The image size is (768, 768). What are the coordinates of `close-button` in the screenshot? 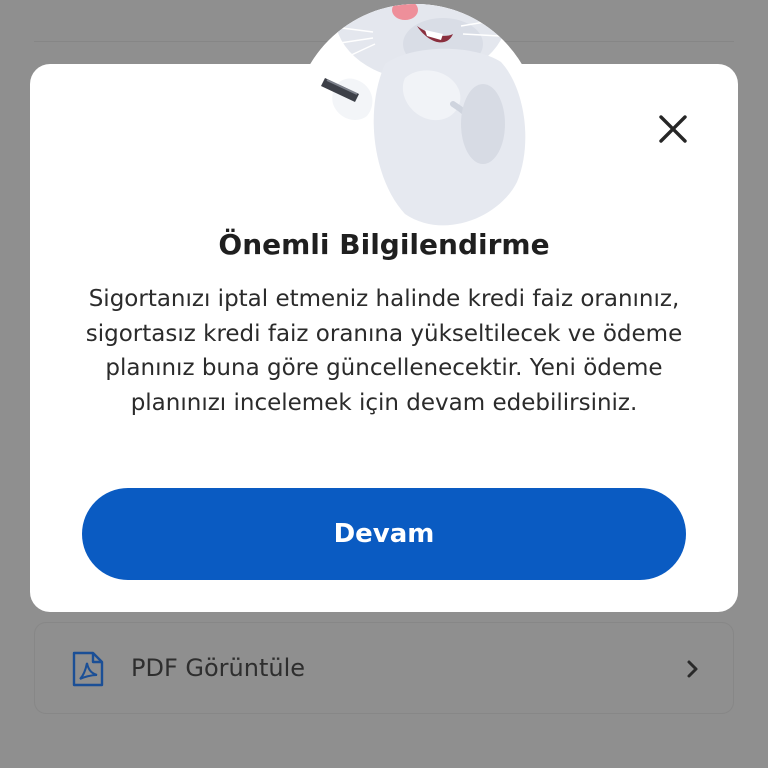 It's located at (673, 129).